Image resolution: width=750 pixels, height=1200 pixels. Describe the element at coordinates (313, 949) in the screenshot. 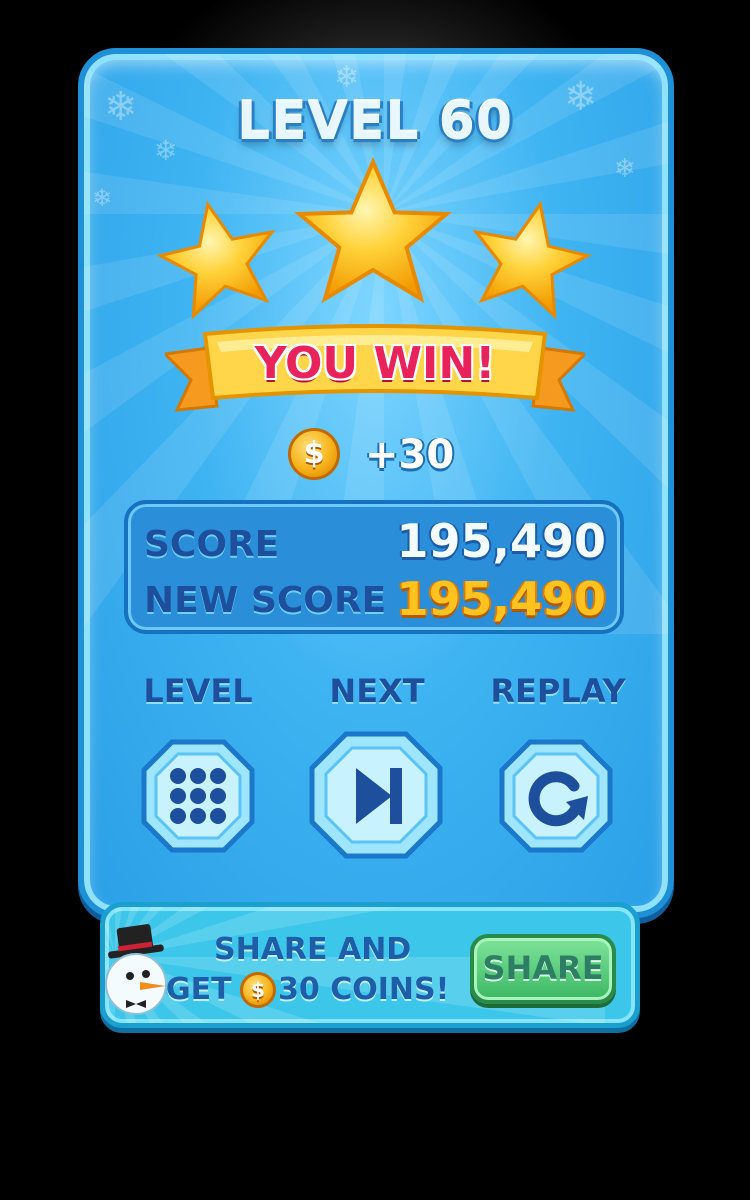

I see `share-line-1: SHARE AND` at that location.